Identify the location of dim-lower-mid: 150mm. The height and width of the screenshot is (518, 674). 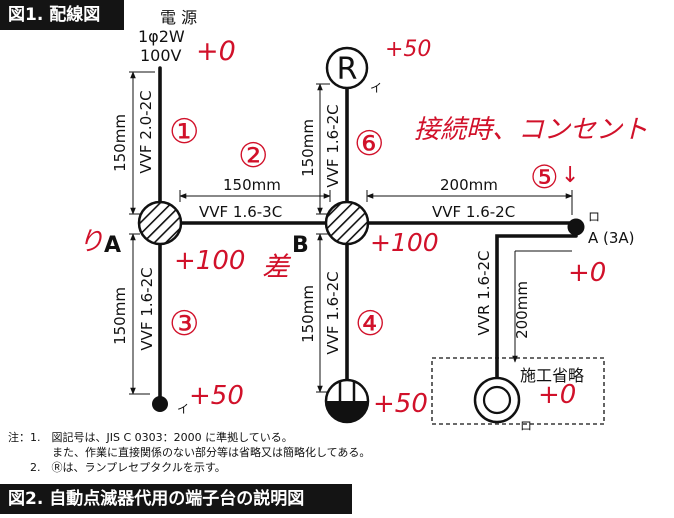
(308, 314).